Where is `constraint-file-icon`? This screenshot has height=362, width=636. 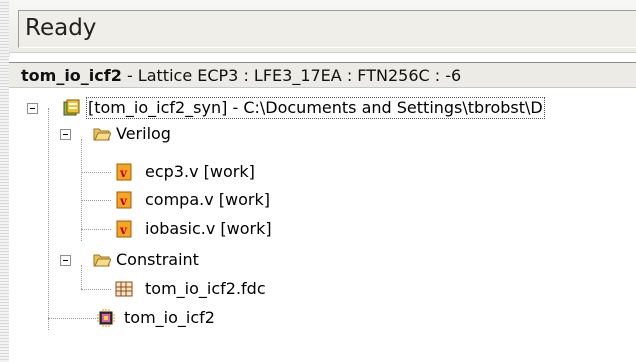 constraint-file-icon is located at coordinates (124, 289).